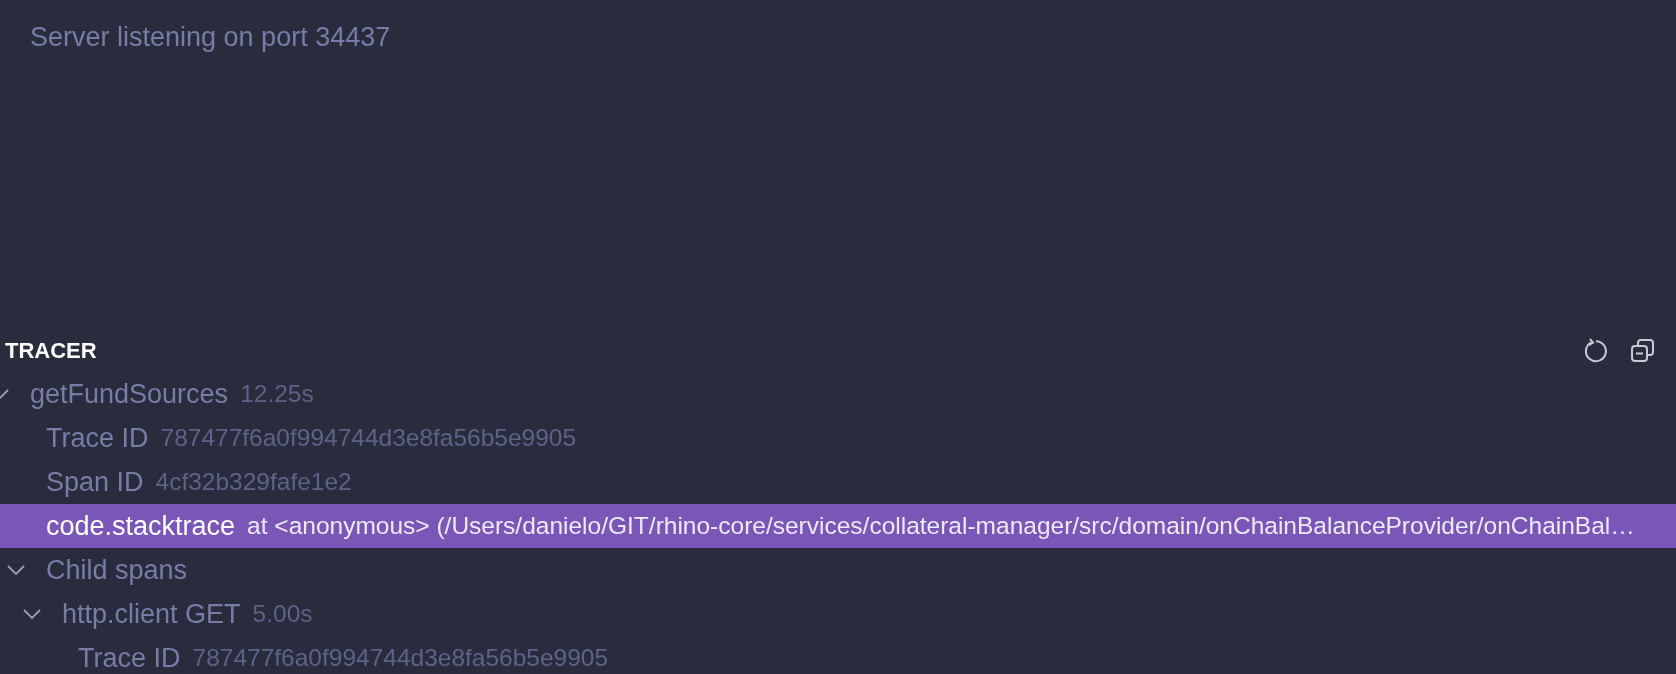 The width and height of the screenshot is (1676, 674). Describe the element at coordinates (129, 394) in the screenshot. I see `span-name: getFundSources` at that location.